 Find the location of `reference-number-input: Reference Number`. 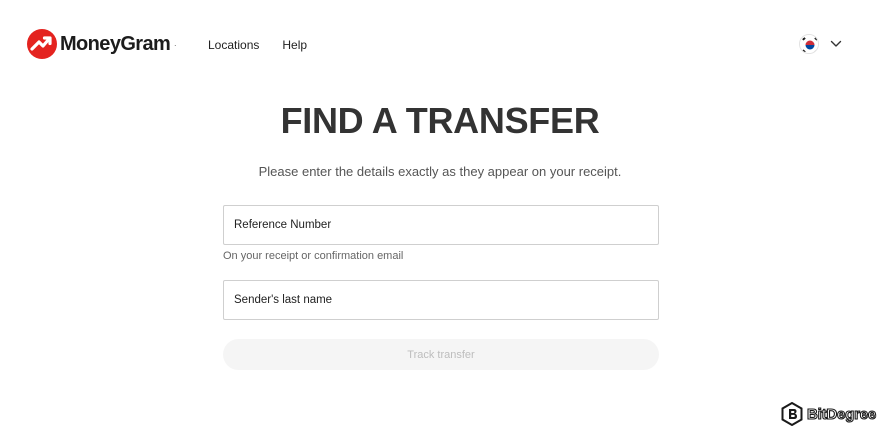

reference-number-input: Reference Number is located at coordinates (441, 225).